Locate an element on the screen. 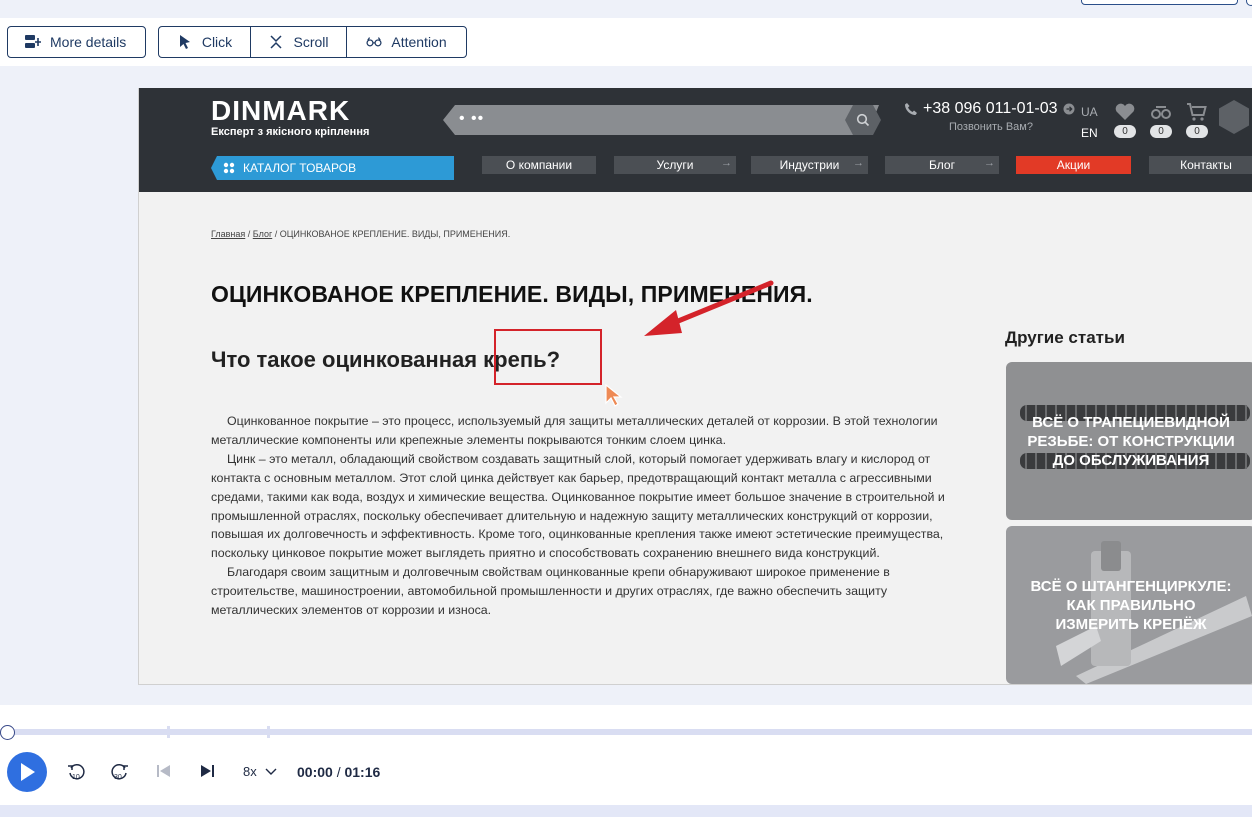 The width and height of the screenshot is (1252, 817). attention-mode-button: Attention is located at coordinates (406, 42).